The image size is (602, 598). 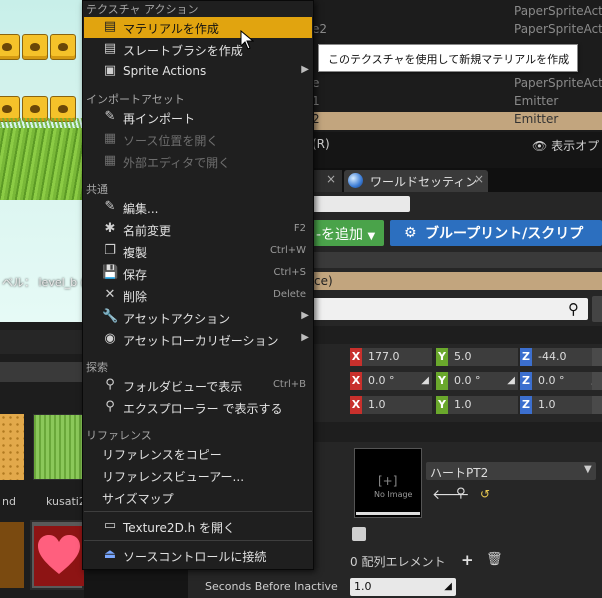 I want to click on scale-x: X 1.0, so click(x=391, y=405).